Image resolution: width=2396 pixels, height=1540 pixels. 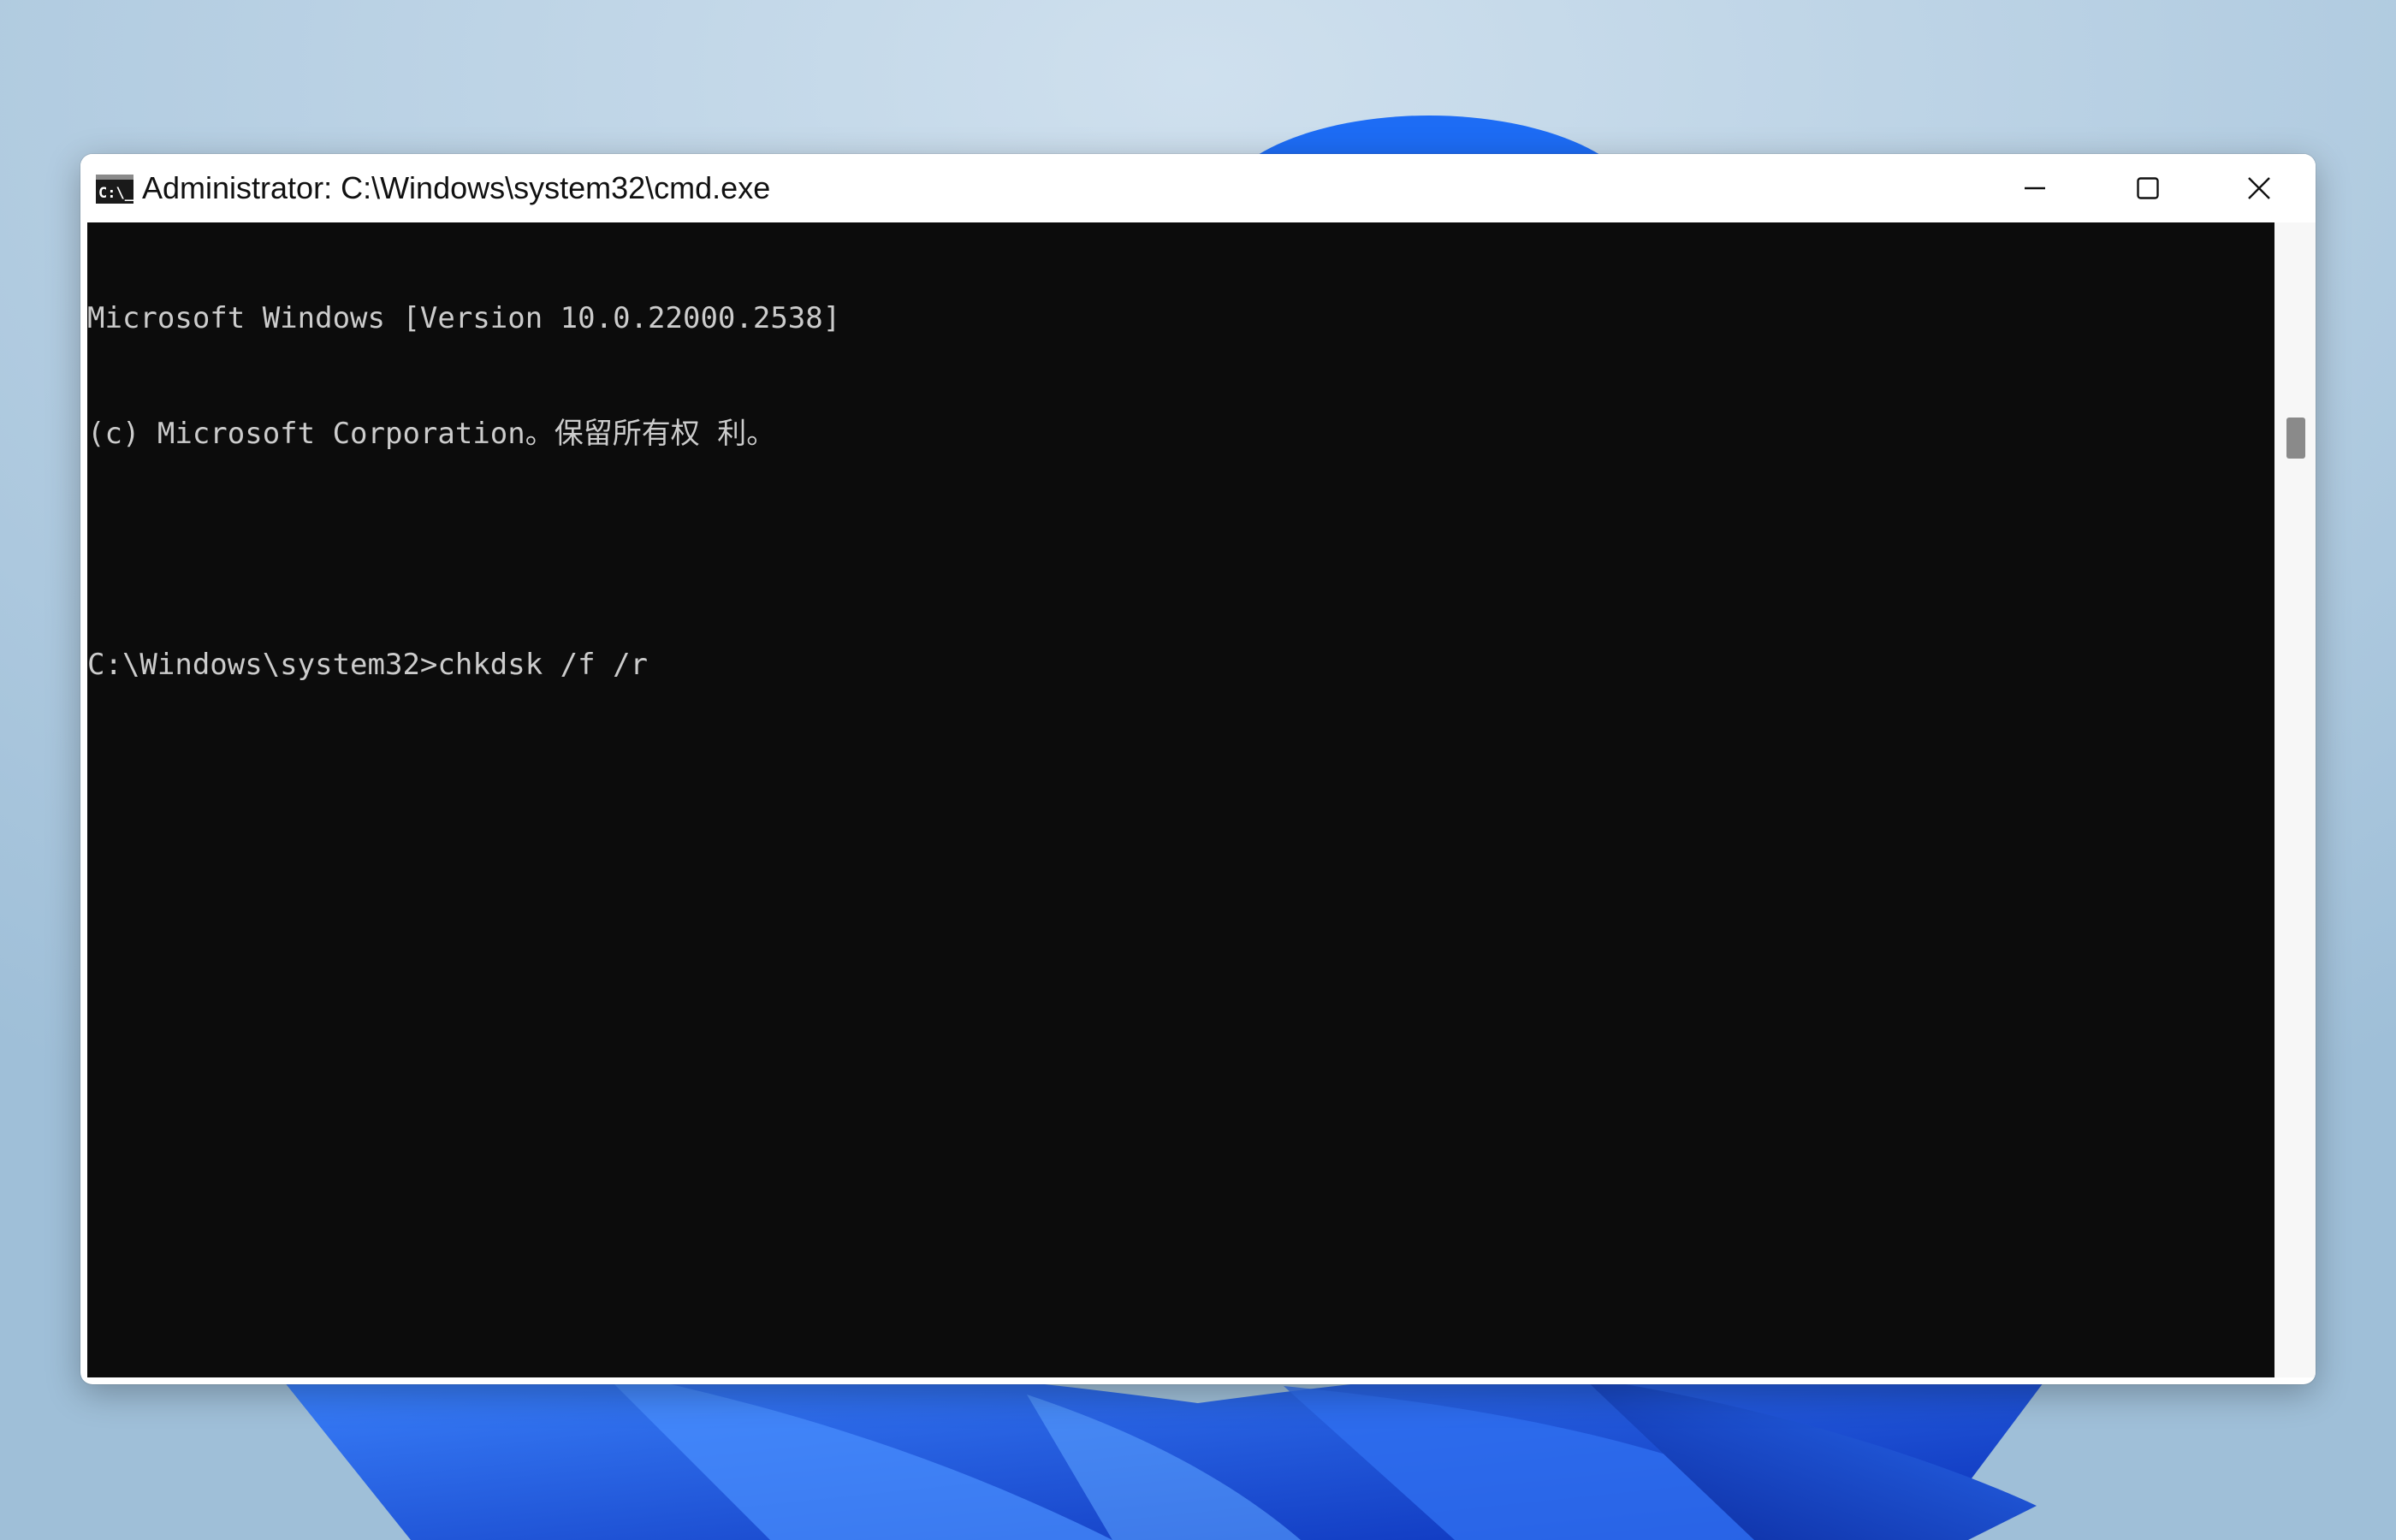 I want to click on minimize-button, so click(x=2034, y=188).